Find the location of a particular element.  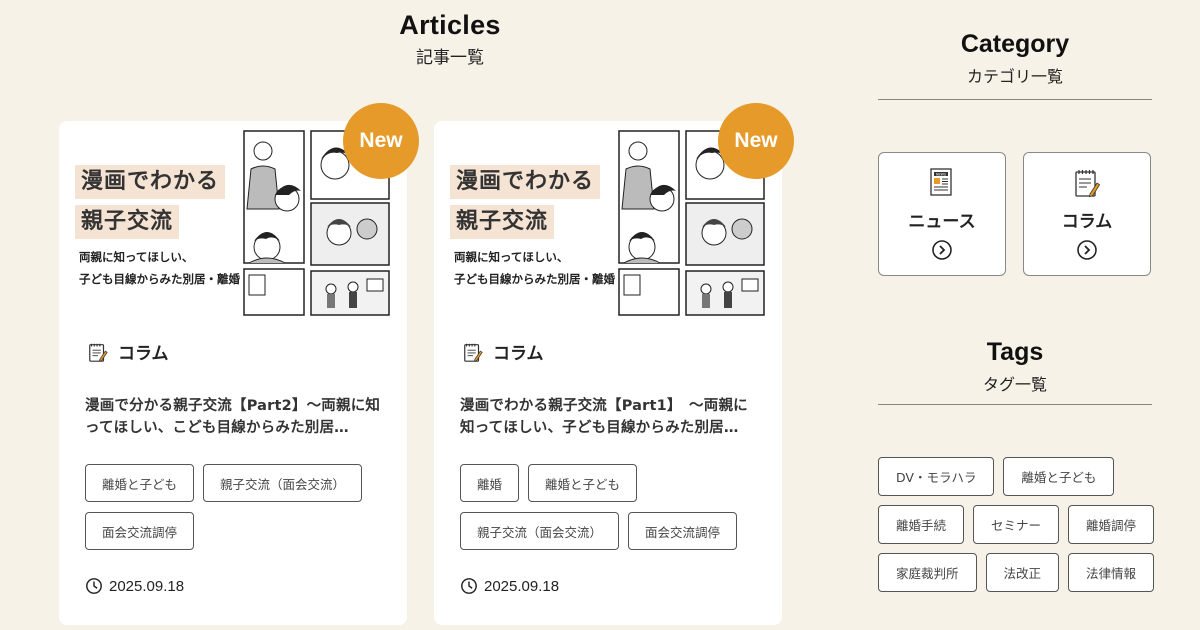

tags-title: Tags is located at coordinates (1015, 352).